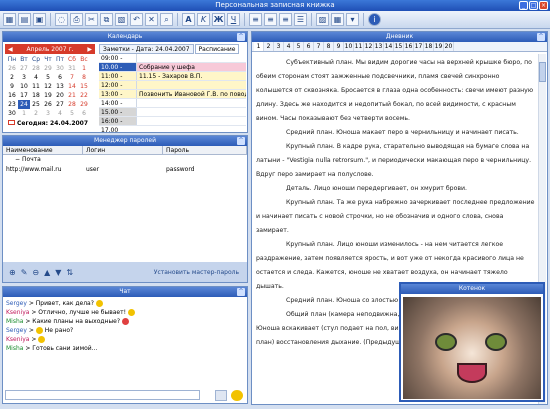 The height and width of the screenshot is (409, 550). What do you see at coordinates (203, 19) in the screenshot?
I see `italic-icon: K` at bounding box center [203, 19].